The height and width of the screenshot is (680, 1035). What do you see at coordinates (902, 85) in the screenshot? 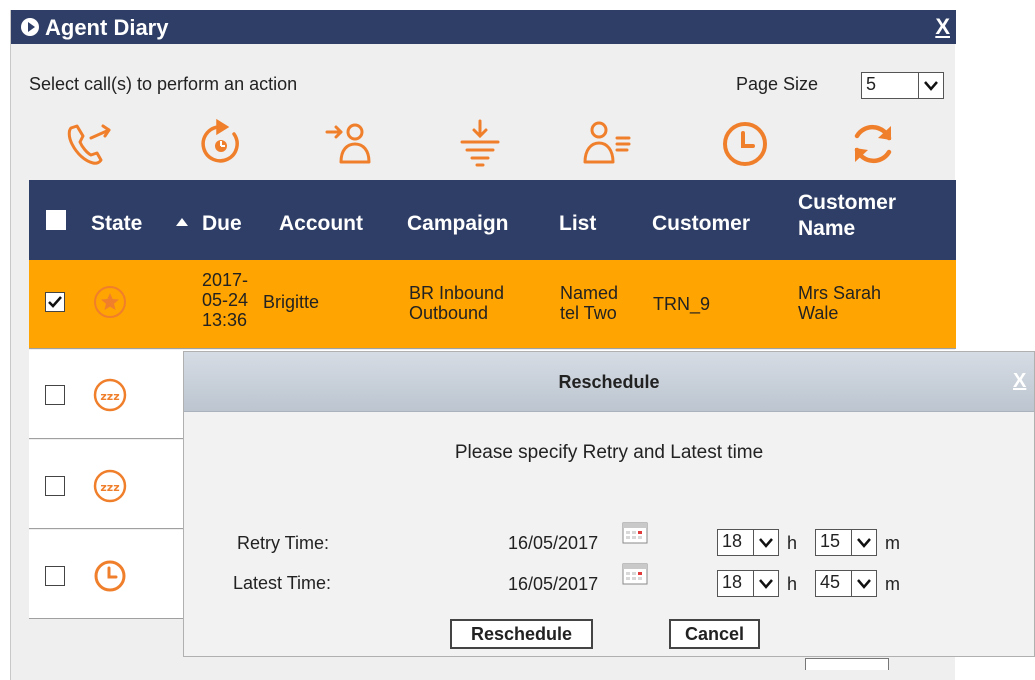
I see `page-size-select: 5` at bounding box center [902, 85].